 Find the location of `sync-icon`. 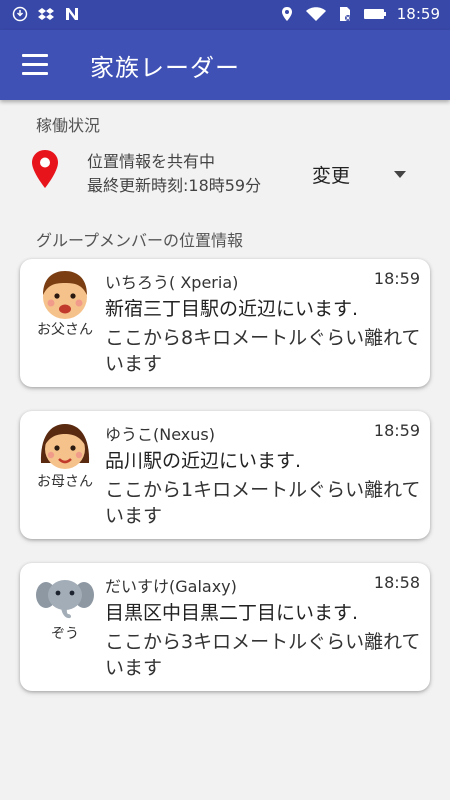

sync-icon is located at coordinates (20, 14).